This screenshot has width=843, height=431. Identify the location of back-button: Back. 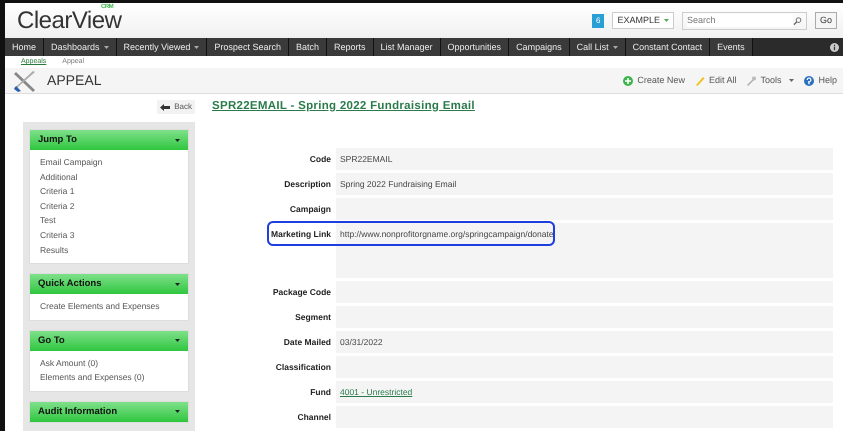
(176, 107).